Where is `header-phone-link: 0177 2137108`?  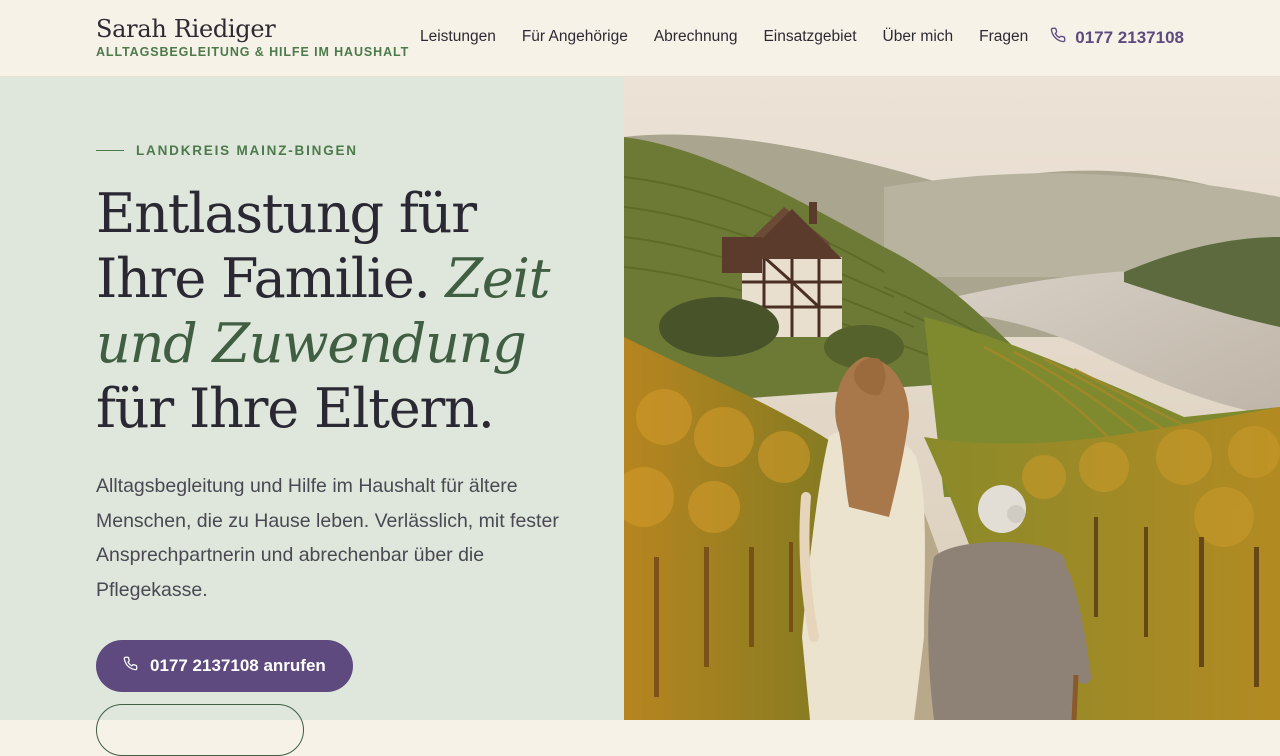 header-phone-link: 0177 2137108 is located at coordinates (1117, 37).